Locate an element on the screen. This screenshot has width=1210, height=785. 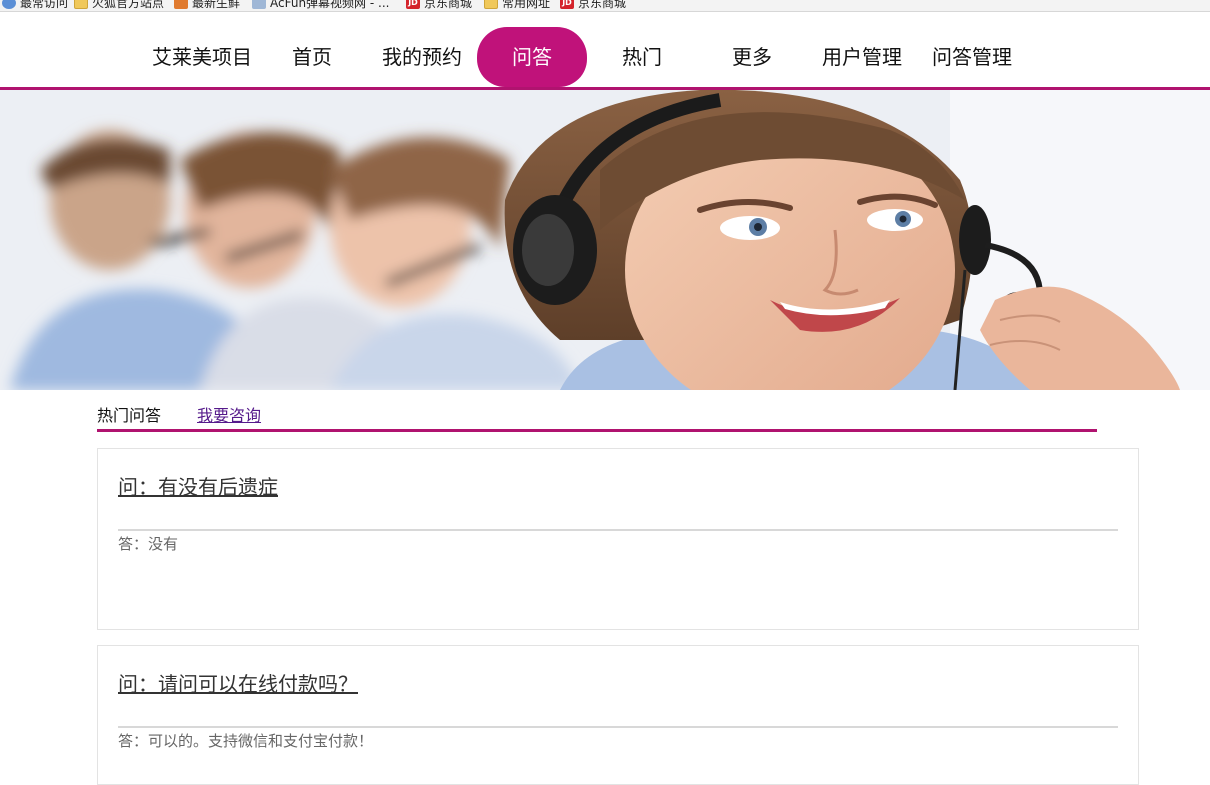
nav-item-home: 首页 is located at coordinates (312, 57).